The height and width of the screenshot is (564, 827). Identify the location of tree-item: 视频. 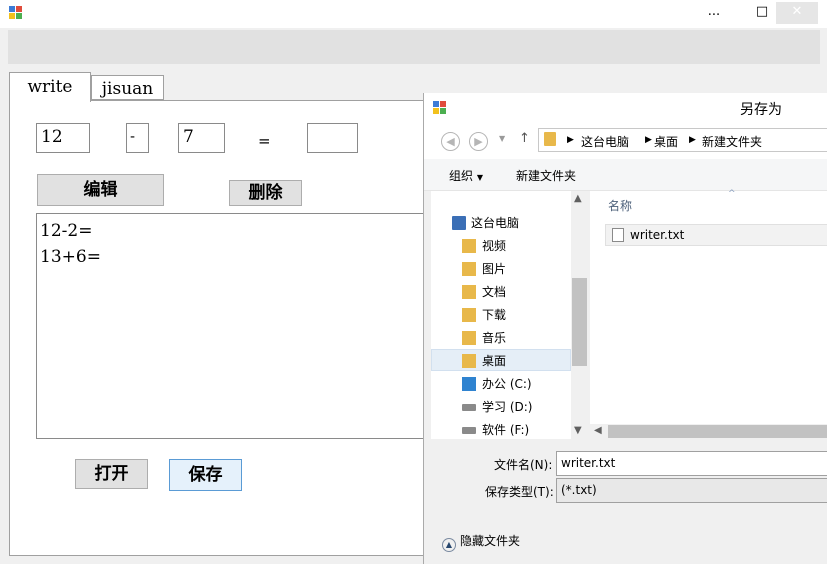
(501, 246).